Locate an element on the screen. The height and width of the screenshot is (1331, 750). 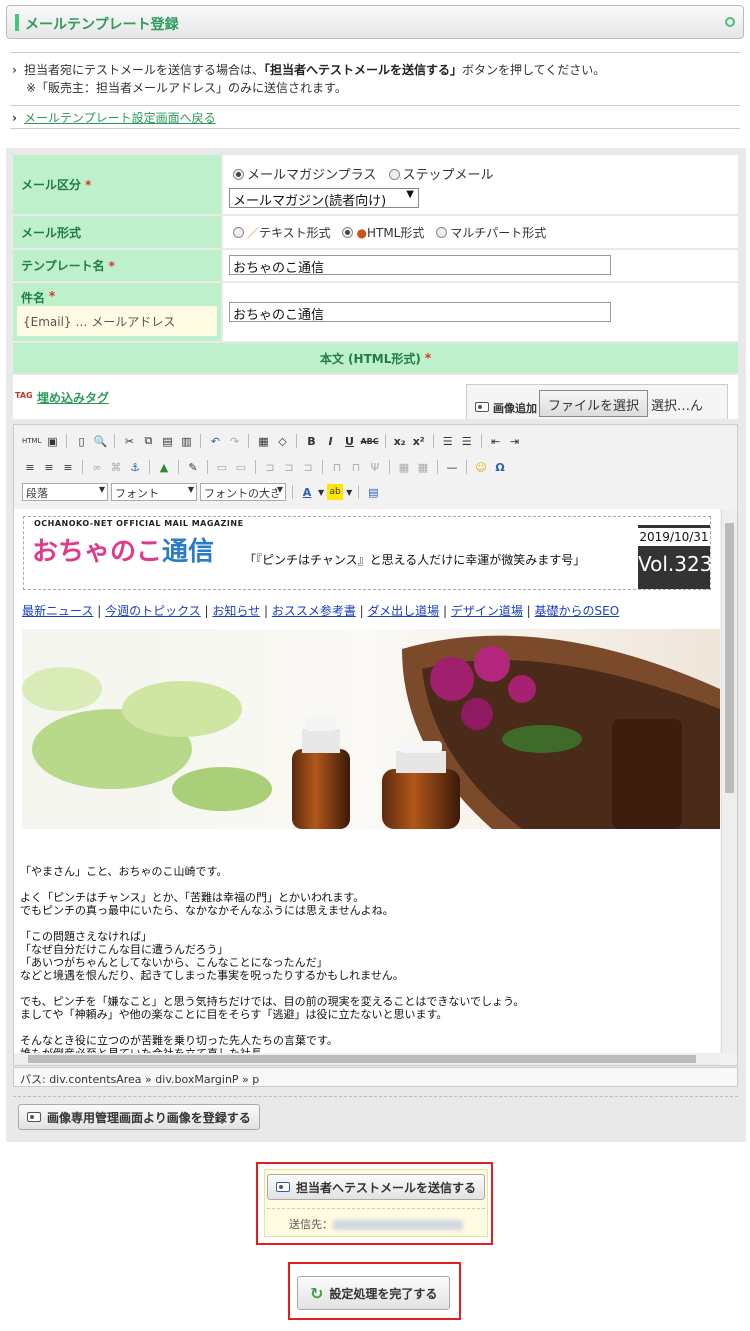
editor-options-row: TAG 埋め込みタグ 画像追加 ファイルを選択 選択…ん is located at coordinates (375, 397).